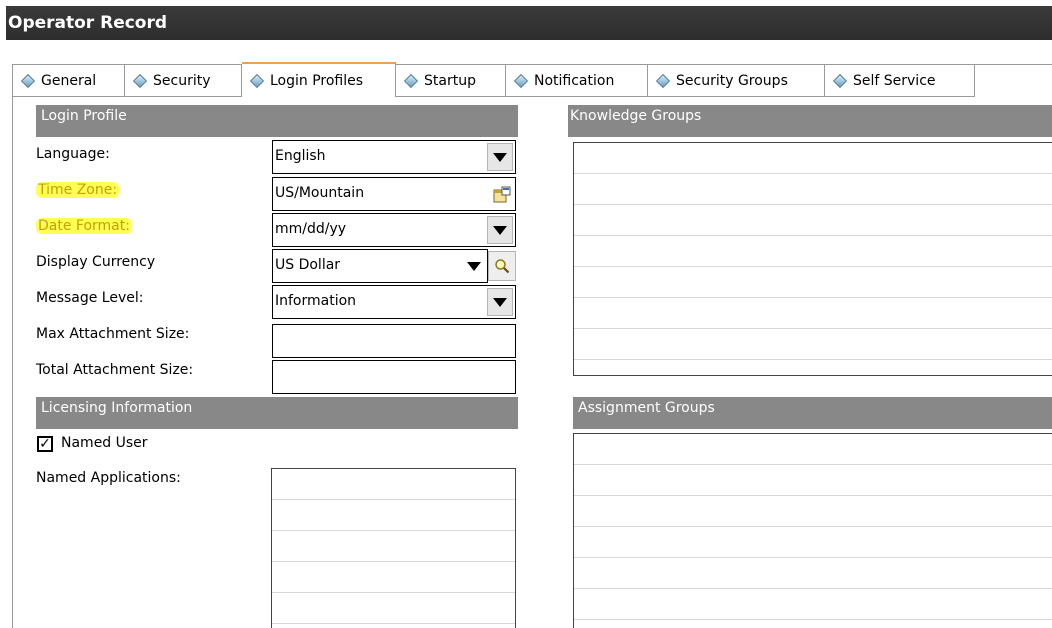 The width and height of the screenshot is (1052, 628). I want to click on tab-label: General, so click(69, 80).